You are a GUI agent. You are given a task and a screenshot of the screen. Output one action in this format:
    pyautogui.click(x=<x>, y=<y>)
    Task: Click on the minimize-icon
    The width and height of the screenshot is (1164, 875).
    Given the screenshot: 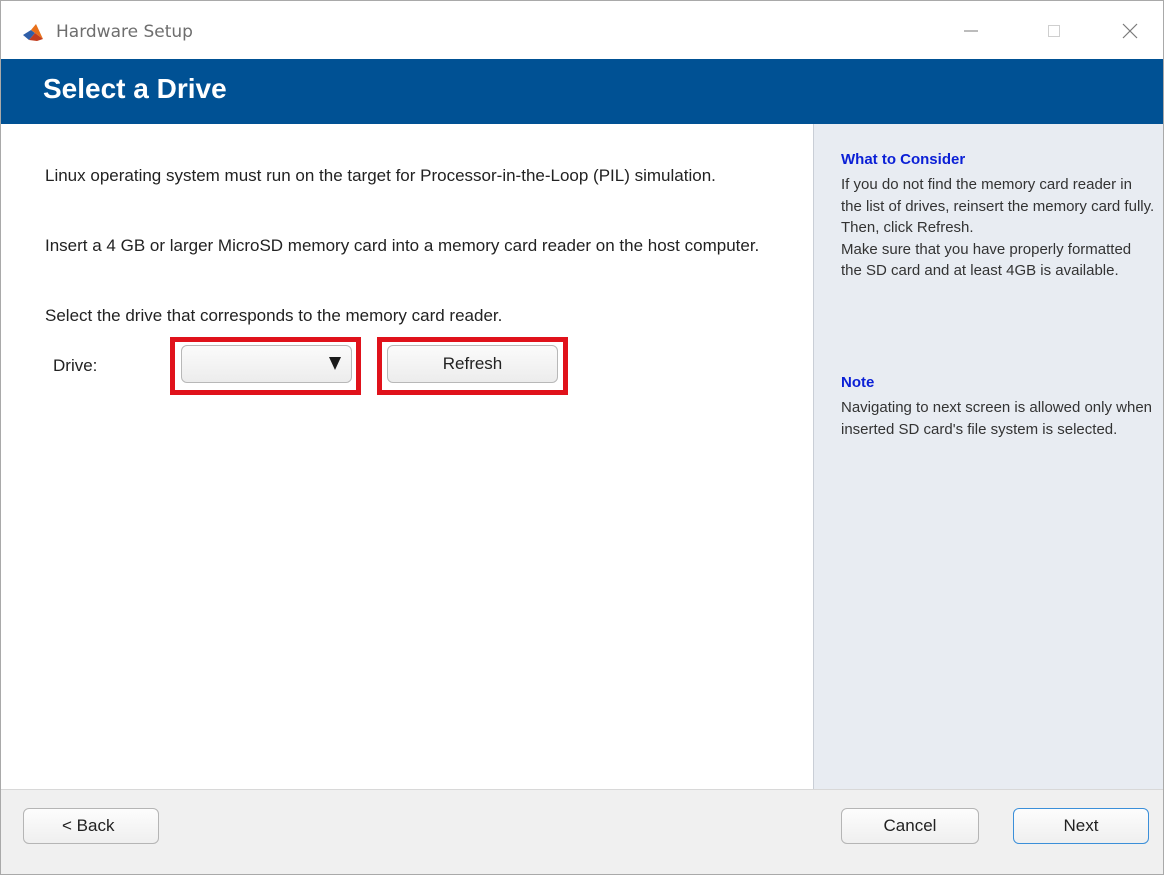 What is the action you would take?
    pyautogui.click(x=971, y=31)
    